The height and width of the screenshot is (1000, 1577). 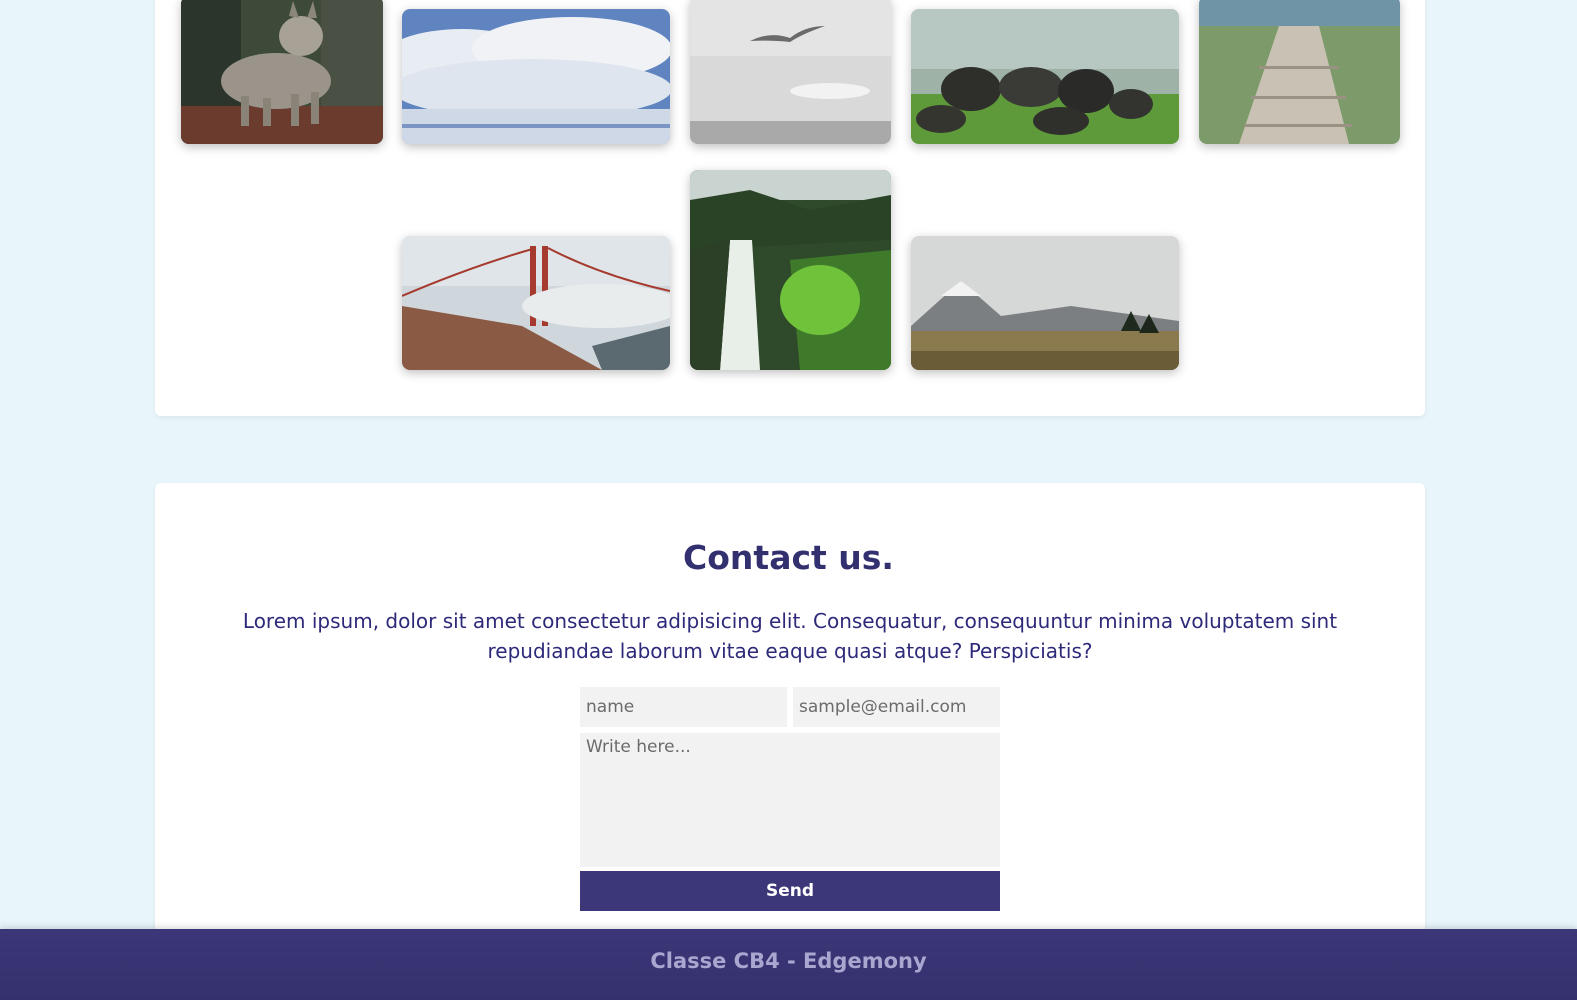 I want to click on footer: Classe CB4 - Edgemony, so click(x=788, y=964).